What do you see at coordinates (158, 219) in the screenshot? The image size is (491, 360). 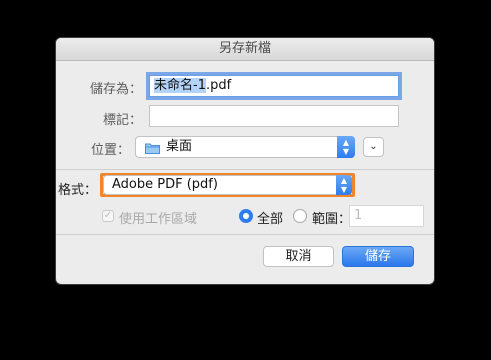 I see `use-workspace-label: 使用工作區域` at bounding box center [158, 219].